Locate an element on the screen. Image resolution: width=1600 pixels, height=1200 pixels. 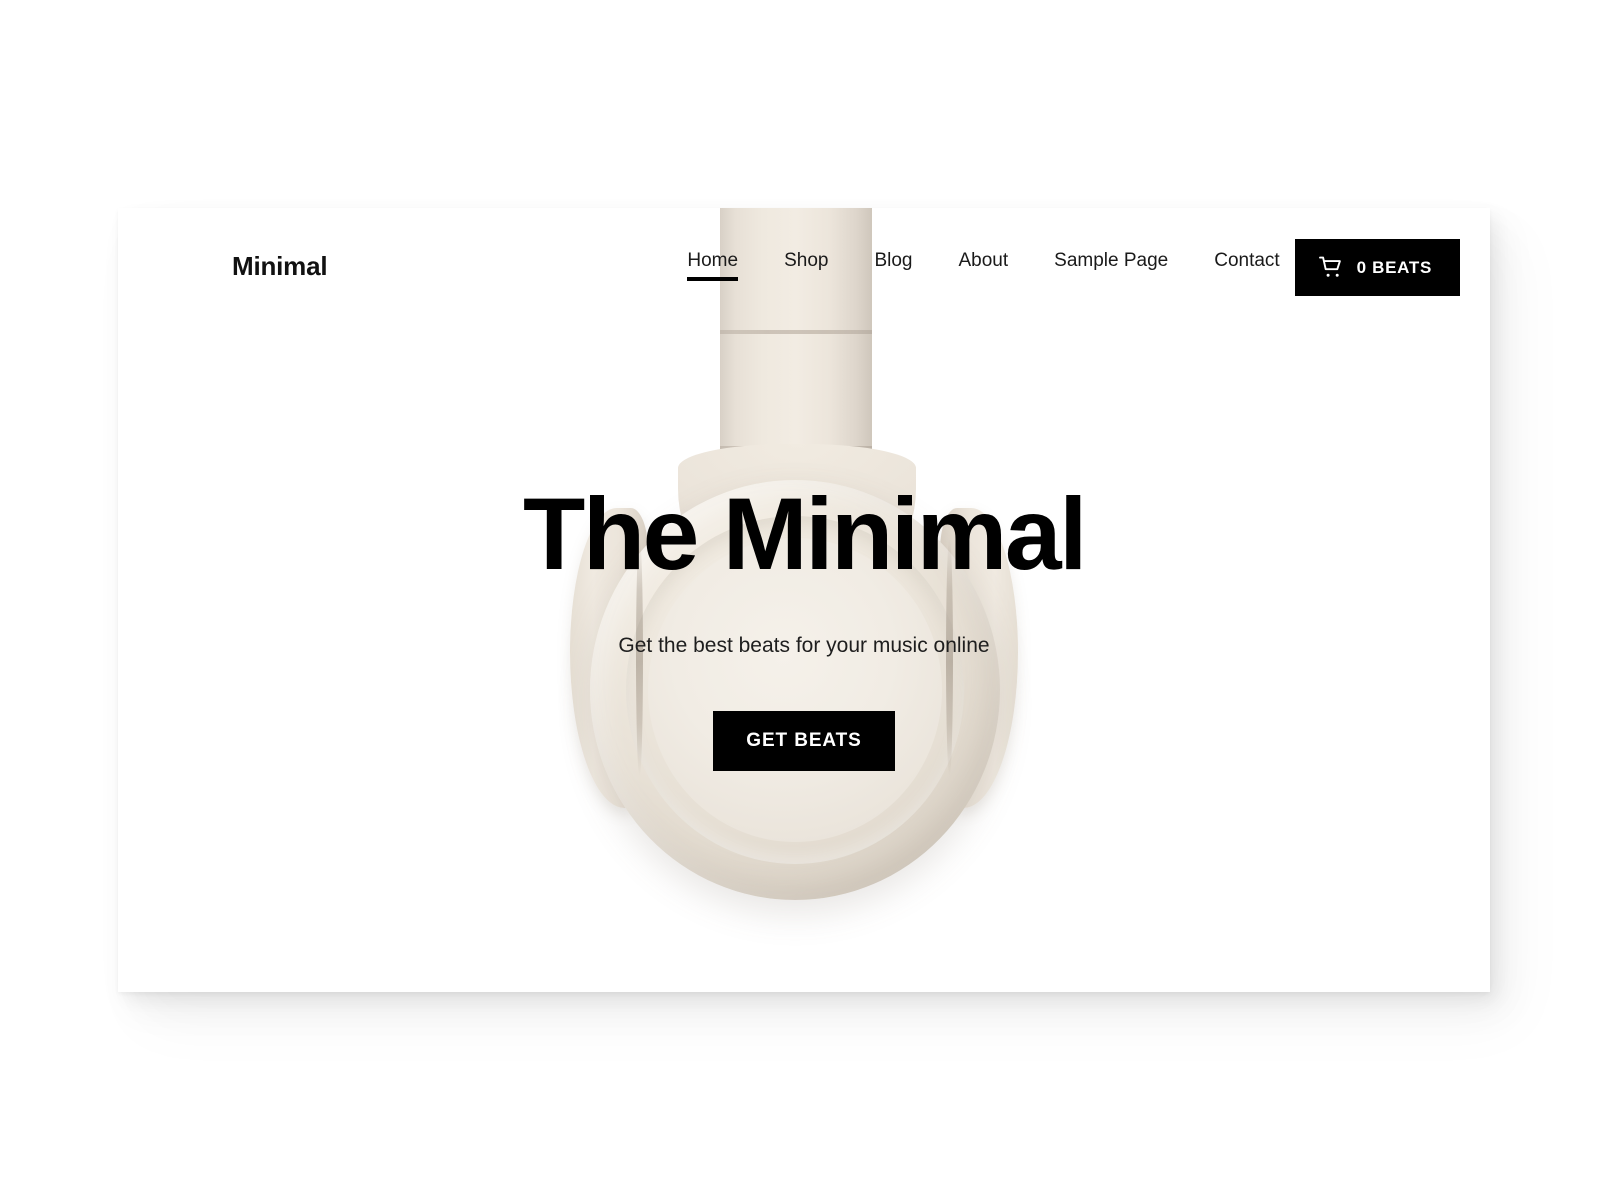
hero-subtitle: Get the best beats for your music online is located at coordinates (804, 645).